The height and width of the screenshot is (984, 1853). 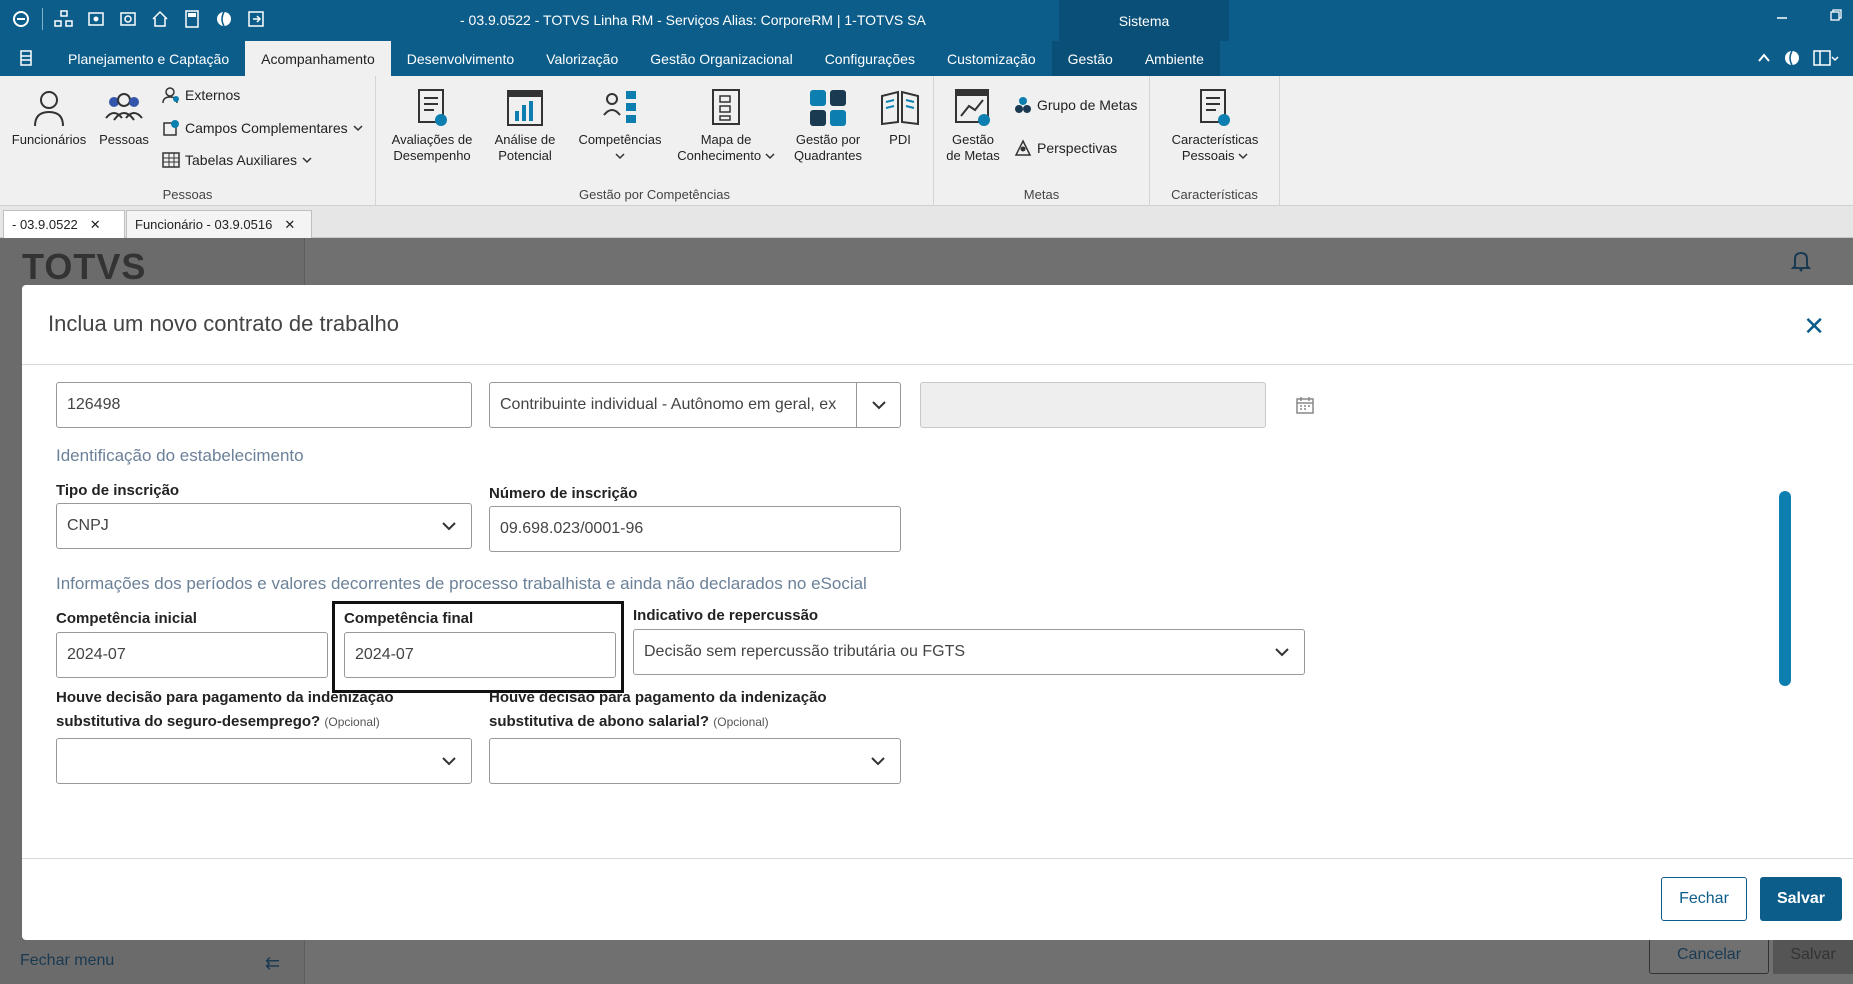 What do you see at coordinates (264, 761) in the screenshot?
I see `seguro-desemprego-select` at bounding box center [264, 761].